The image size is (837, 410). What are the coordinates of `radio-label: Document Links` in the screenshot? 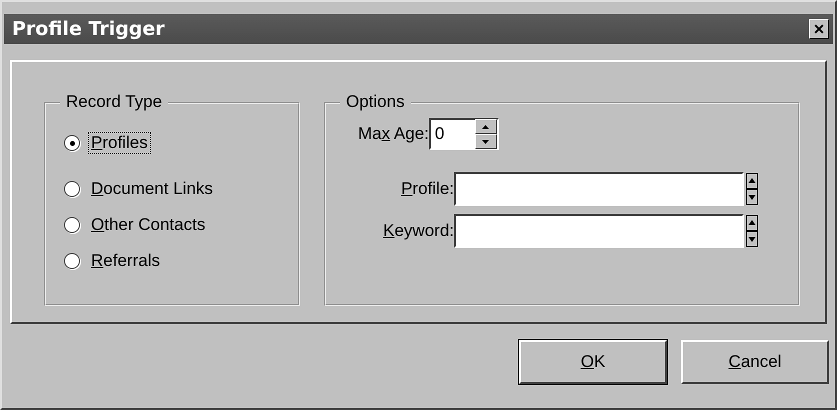 It's located at (152, 189).